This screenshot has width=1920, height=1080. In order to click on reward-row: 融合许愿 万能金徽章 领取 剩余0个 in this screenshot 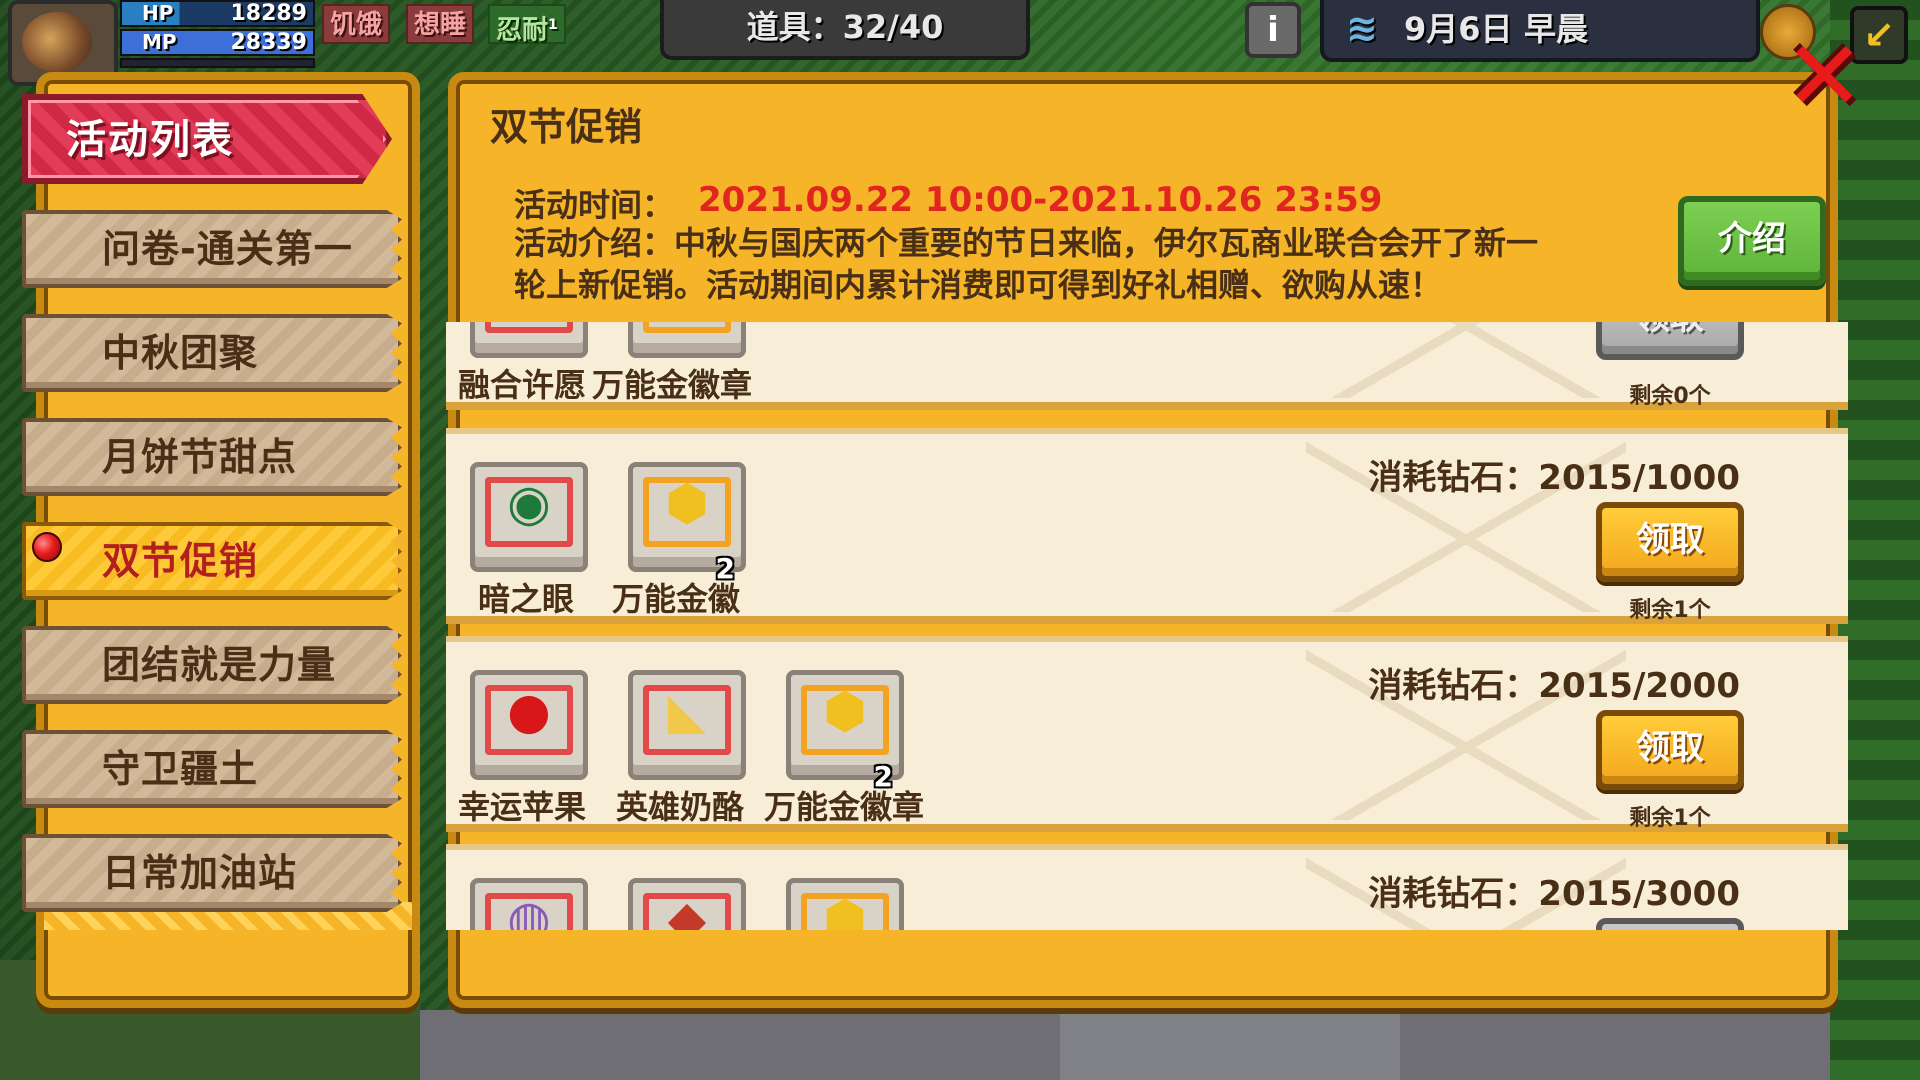, I will do `click(1147, 366)`.